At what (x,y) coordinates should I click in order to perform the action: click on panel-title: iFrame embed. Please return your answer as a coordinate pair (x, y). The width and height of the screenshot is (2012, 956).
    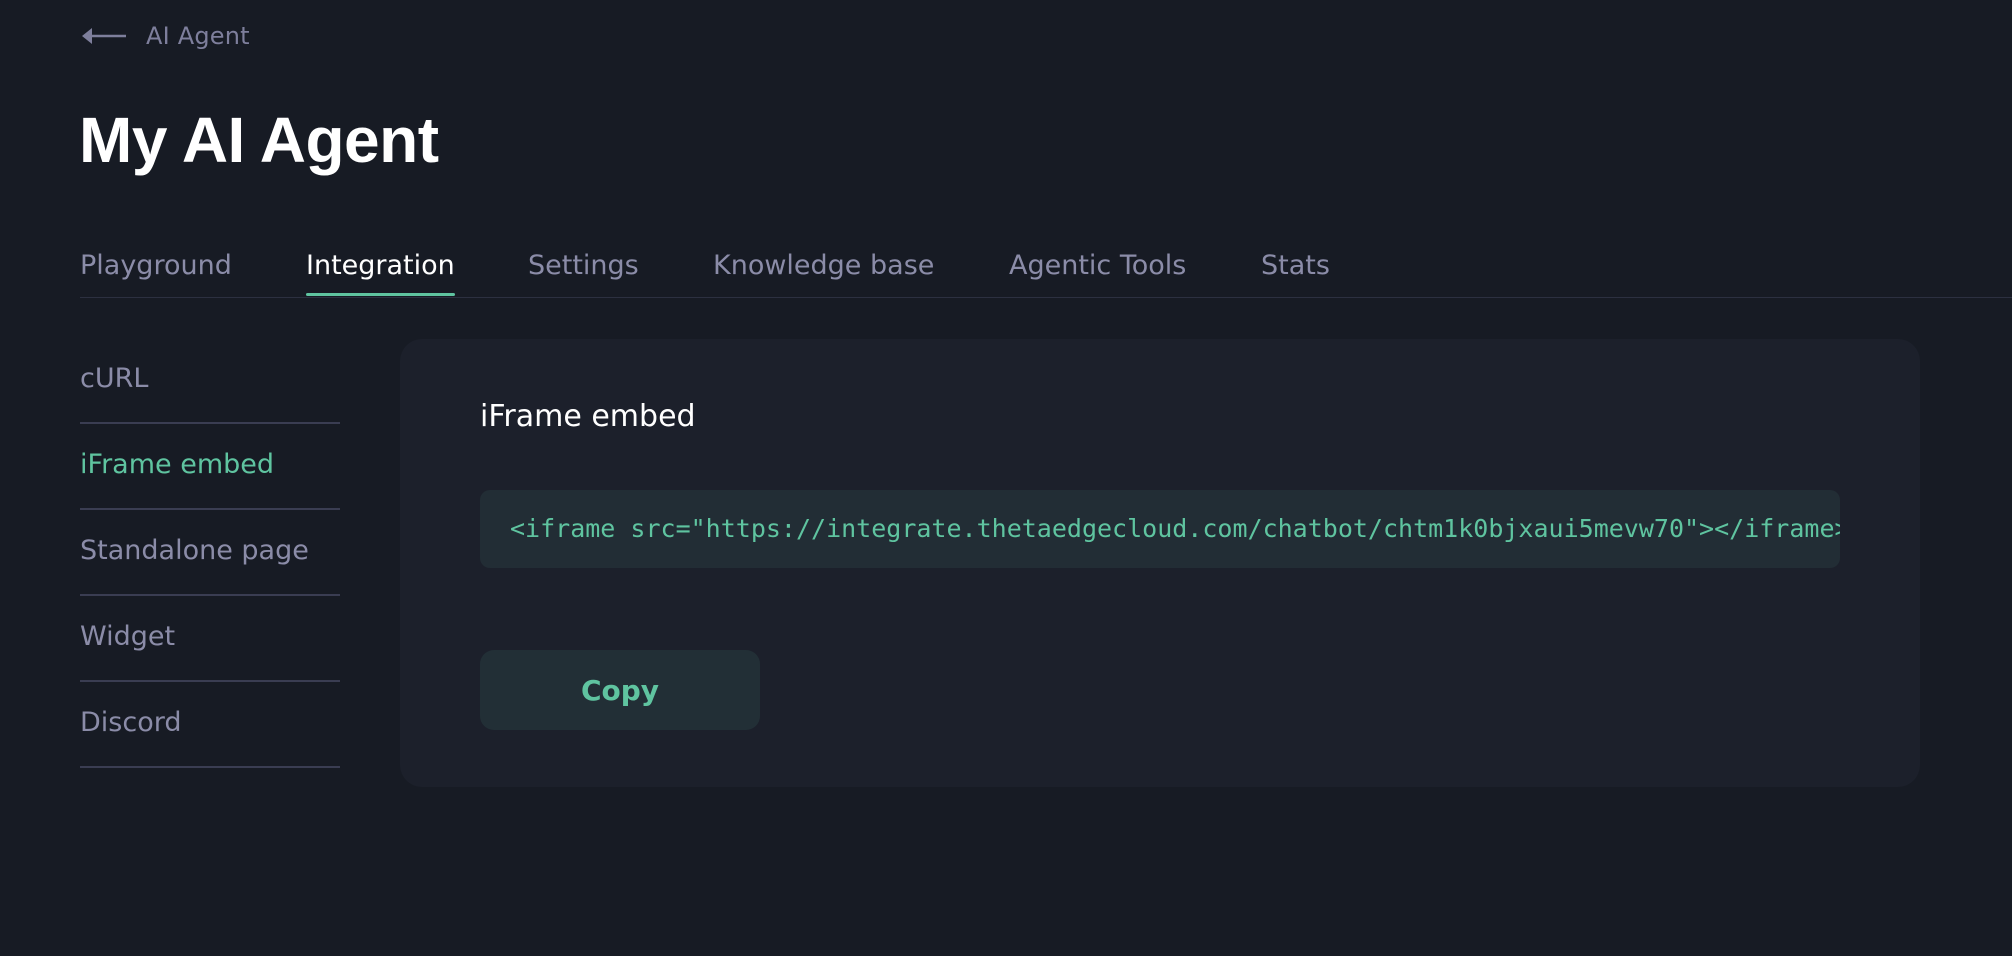
    Looking at the image, I should click on (588, 416).